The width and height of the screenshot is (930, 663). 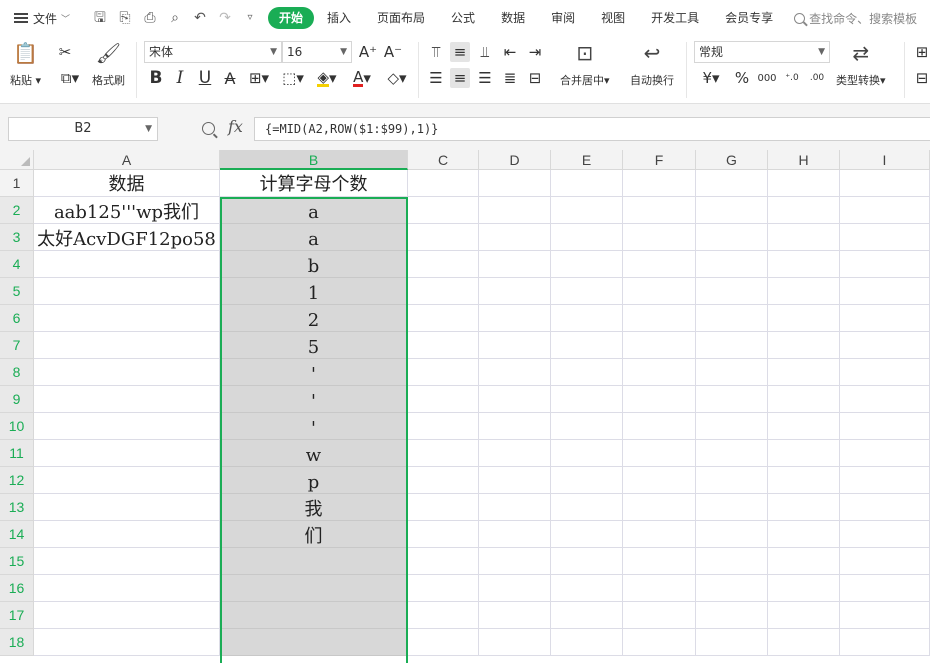 What do you see at coordinates (443, 291) in the screenshot?
I see `cell-c5` at bounding box center [443, 291].